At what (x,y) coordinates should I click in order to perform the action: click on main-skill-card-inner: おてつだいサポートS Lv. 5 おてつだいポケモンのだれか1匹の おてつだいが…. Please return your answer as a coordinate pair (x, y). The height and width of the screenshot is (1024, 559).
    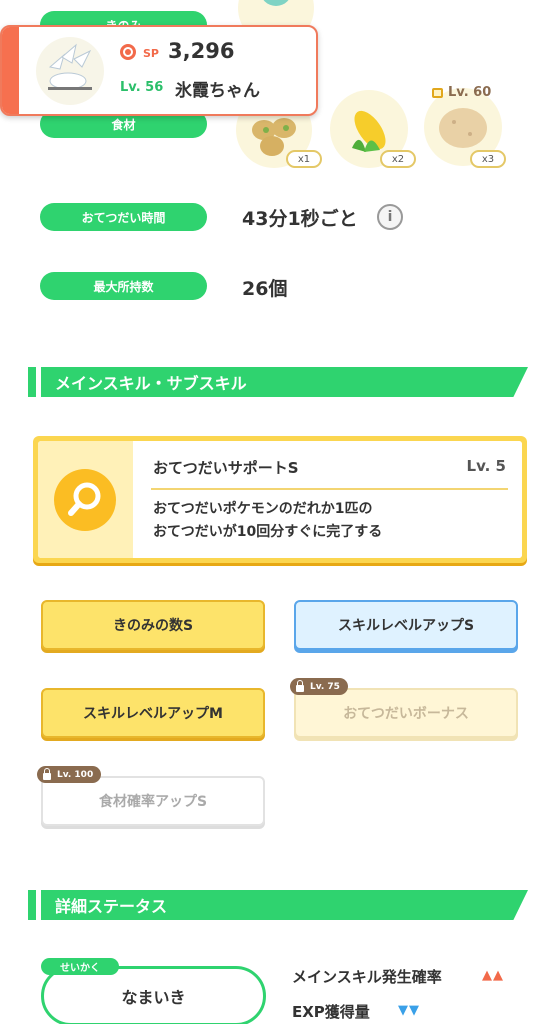
    Looking at the image, I should click on (280, 499).